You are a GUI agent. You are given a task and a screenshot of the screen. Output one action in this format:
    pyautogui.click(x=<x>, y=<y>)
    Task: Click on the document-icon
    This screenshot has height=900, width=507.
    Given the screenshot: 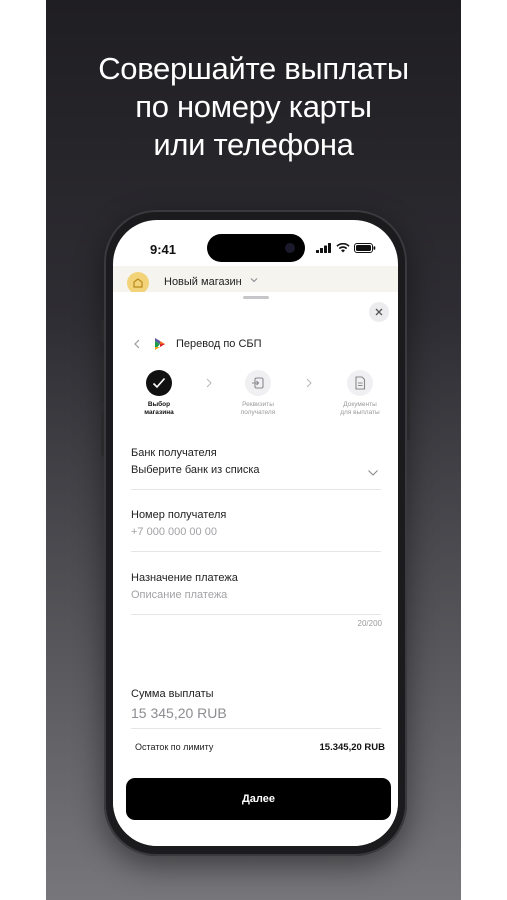 What is the action you would take?
    pyautogui.click(x=360, y=383)
    